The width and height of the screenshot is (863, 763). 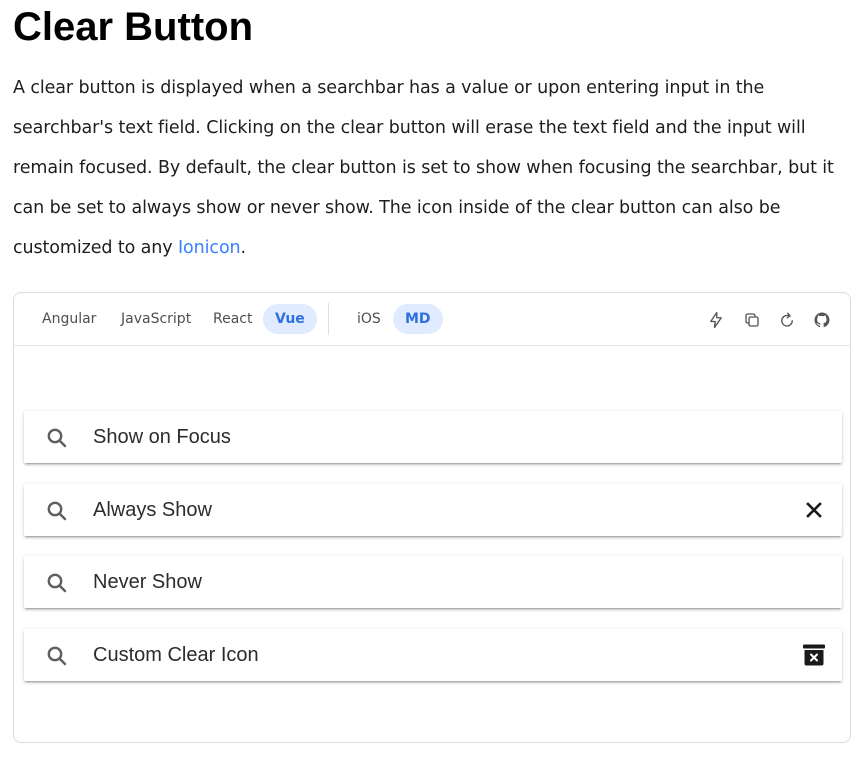 I want to click on tab-react: React, so click(x=232, y=319).